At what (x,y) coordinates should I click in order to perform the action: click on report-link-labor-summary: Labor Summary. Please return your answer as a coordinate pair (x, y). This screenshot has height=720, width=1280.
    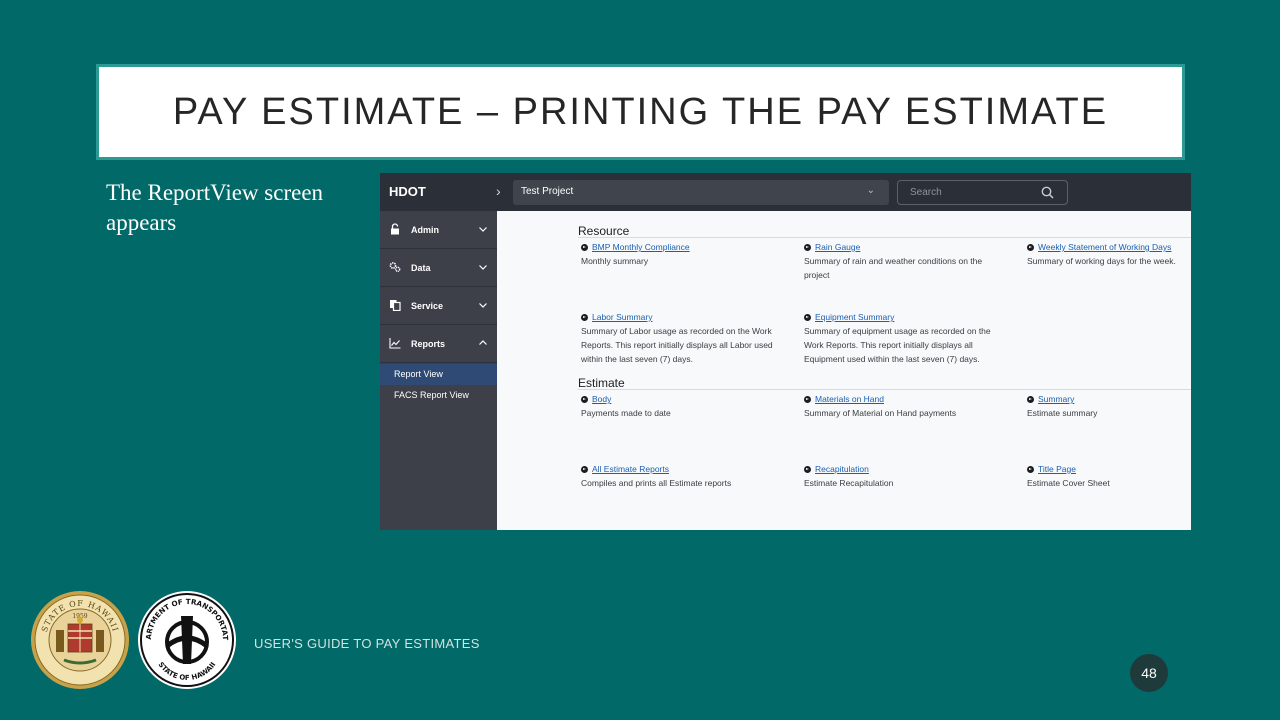
    Looking at the image, I should click on (622, 317).